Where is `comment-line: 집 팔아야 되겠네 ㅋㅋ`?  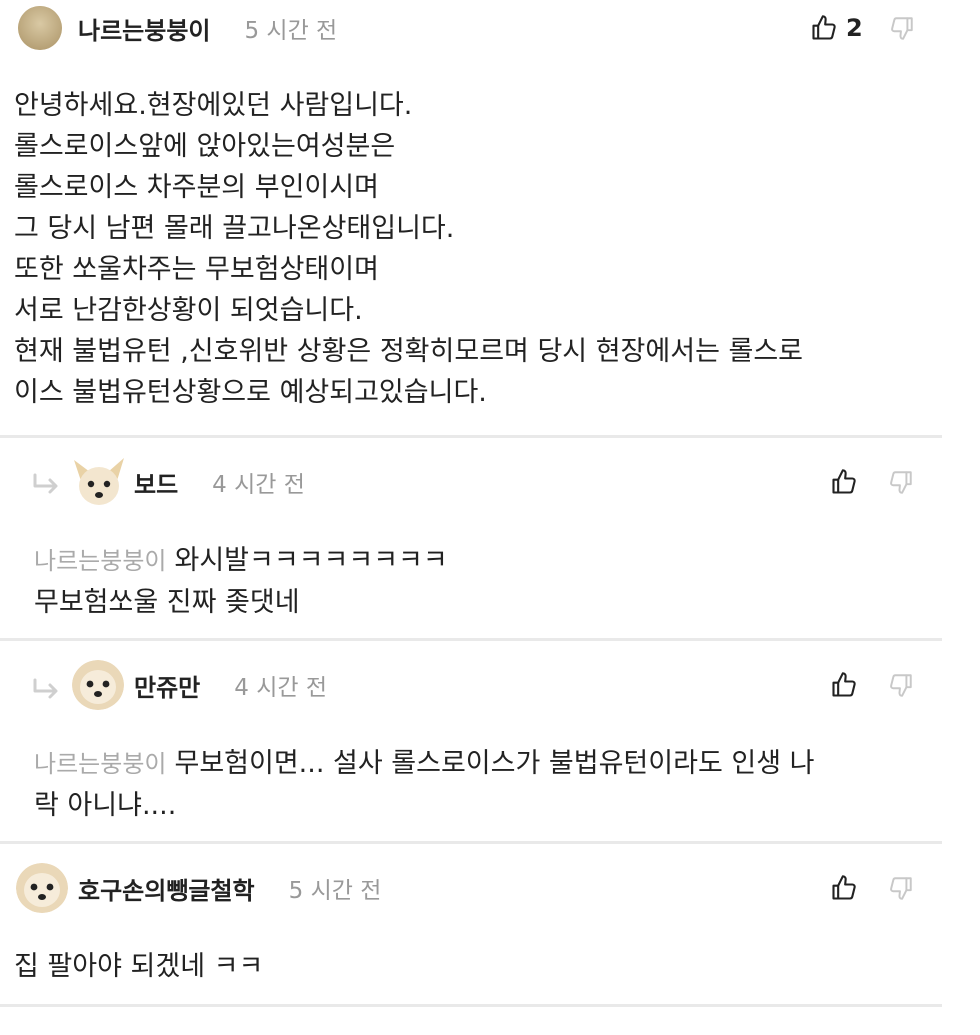
comment-line: 집 팔아야 되겠네 ㅋㅋ is located at coordinates (139, 966).